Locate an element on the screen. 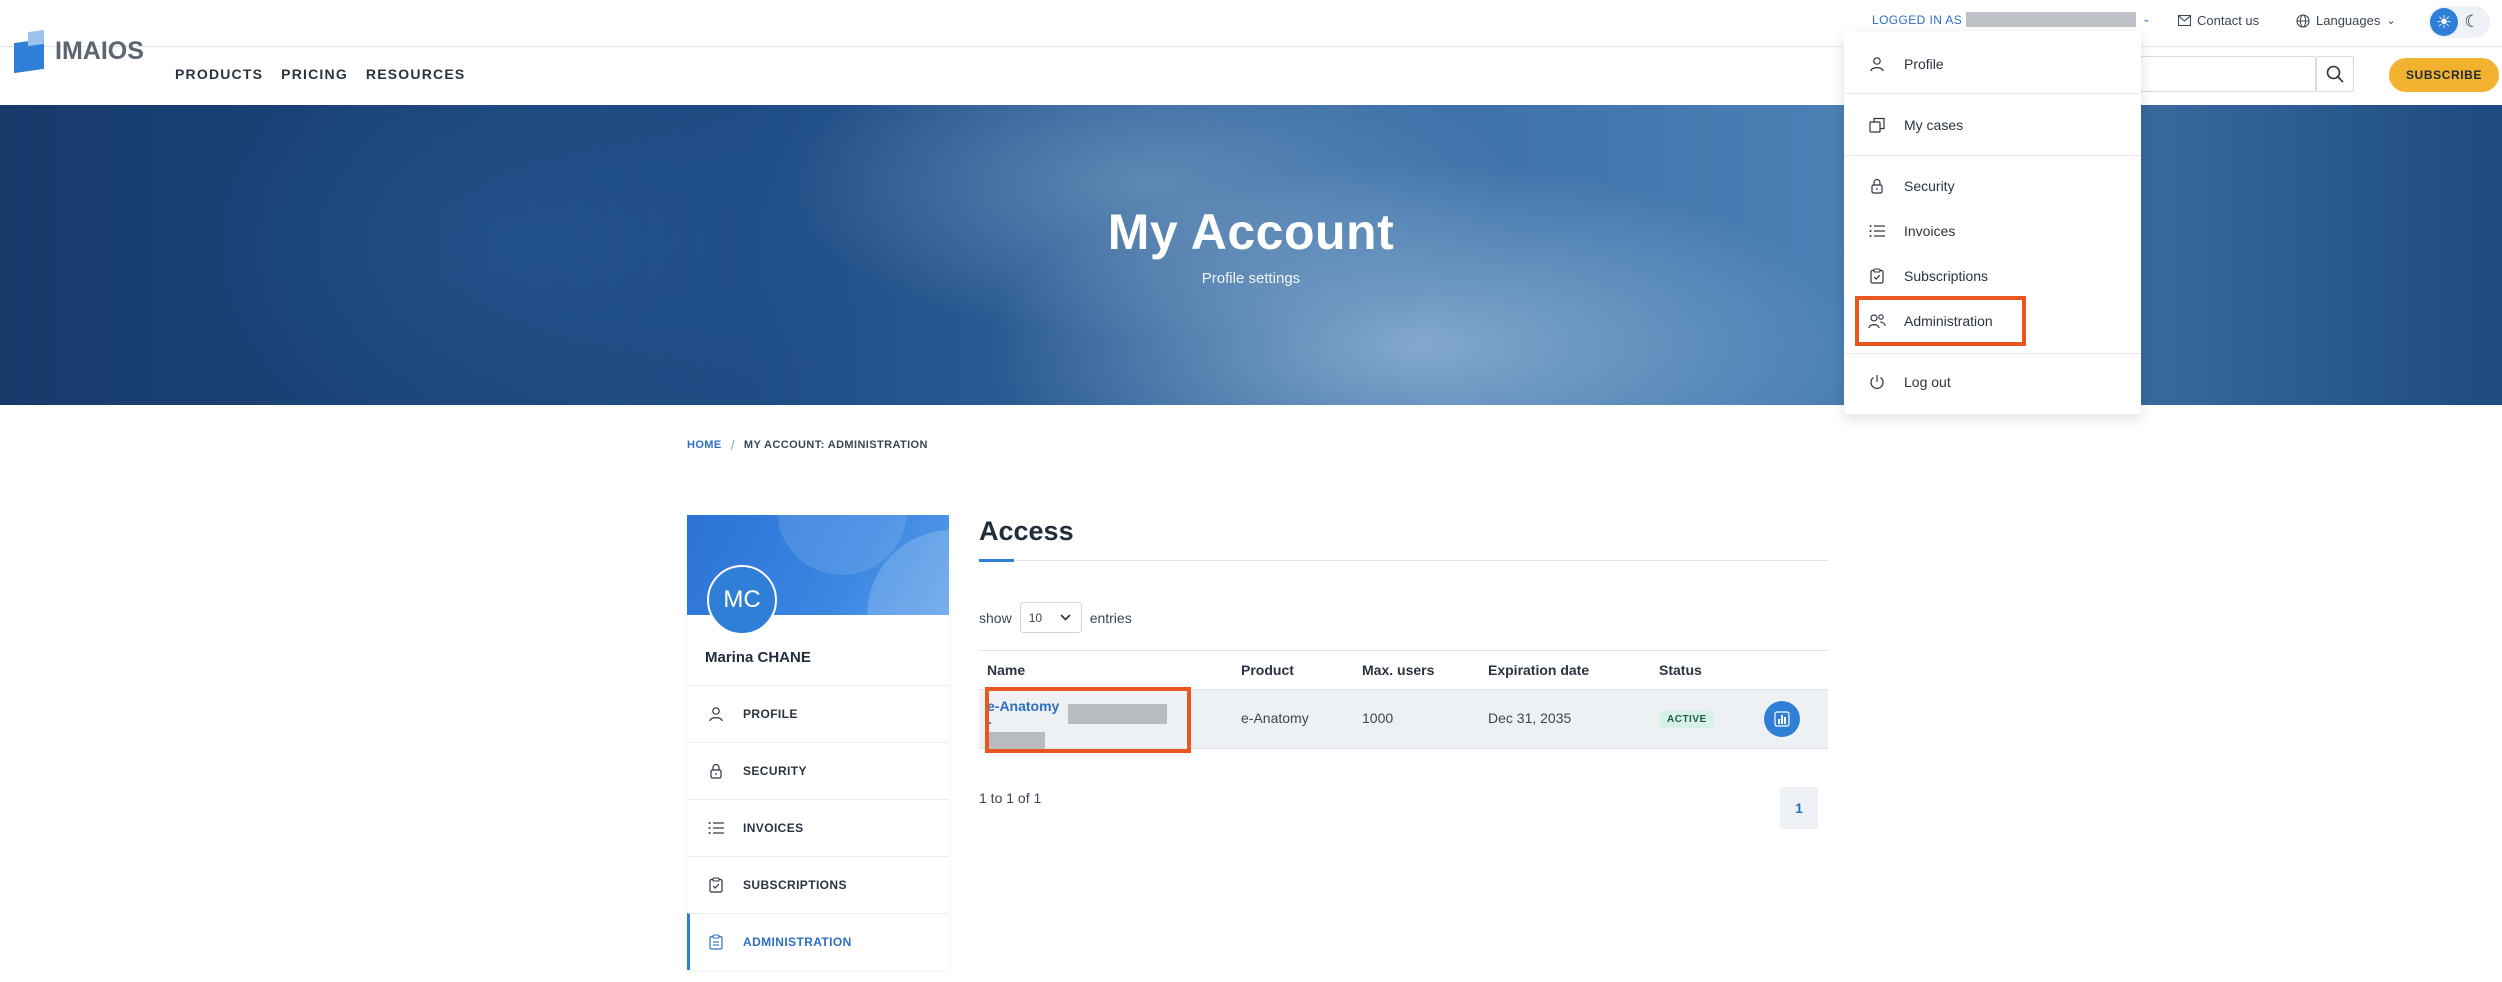 Image resolution: width=2502 pixels, height=982 pixels. avatar: MC is located at coordinates (742, 600).